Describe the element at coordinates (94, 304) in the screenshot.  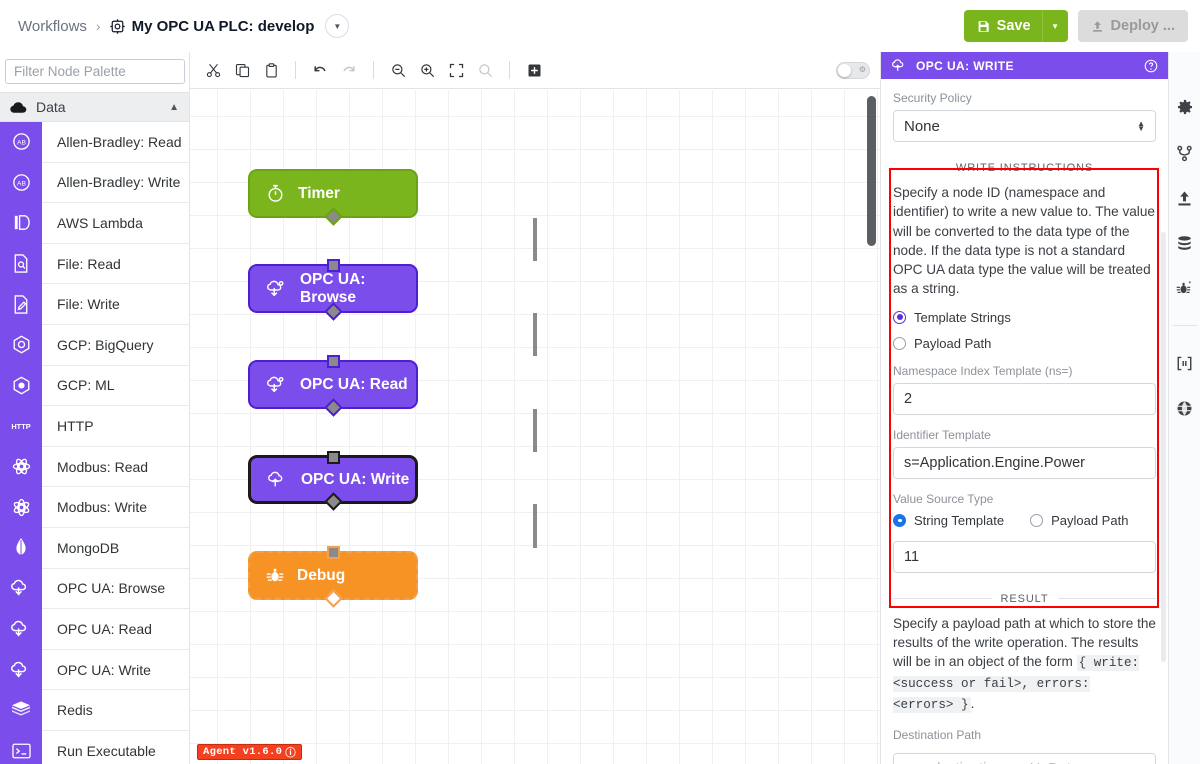
I see `palette-item-file-write: File: Write` at that location.